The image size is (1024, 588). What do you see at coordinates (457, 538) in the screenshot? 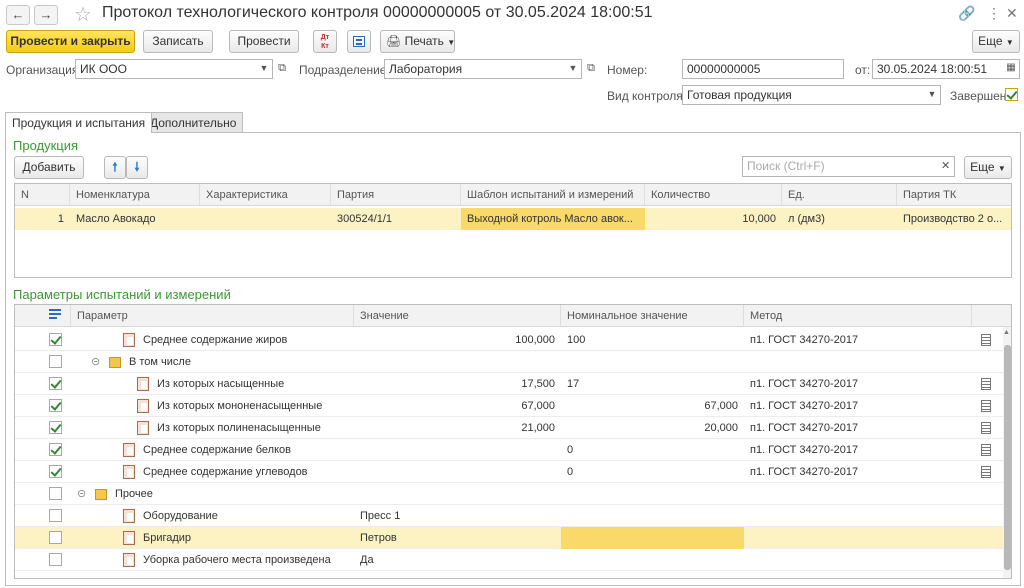
I see `cell-value: Петров` at bounding box center [457, 538].